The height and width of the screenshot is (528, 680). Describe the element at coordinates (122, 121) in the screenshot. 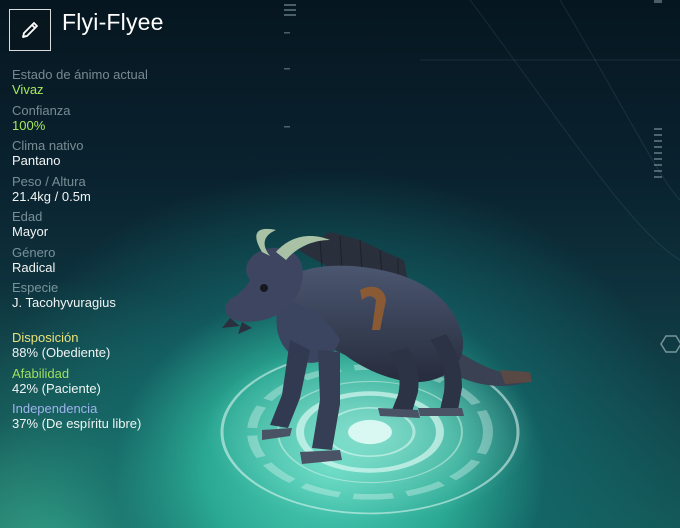

I see `stat-trust: Confianza 100%` at that location.